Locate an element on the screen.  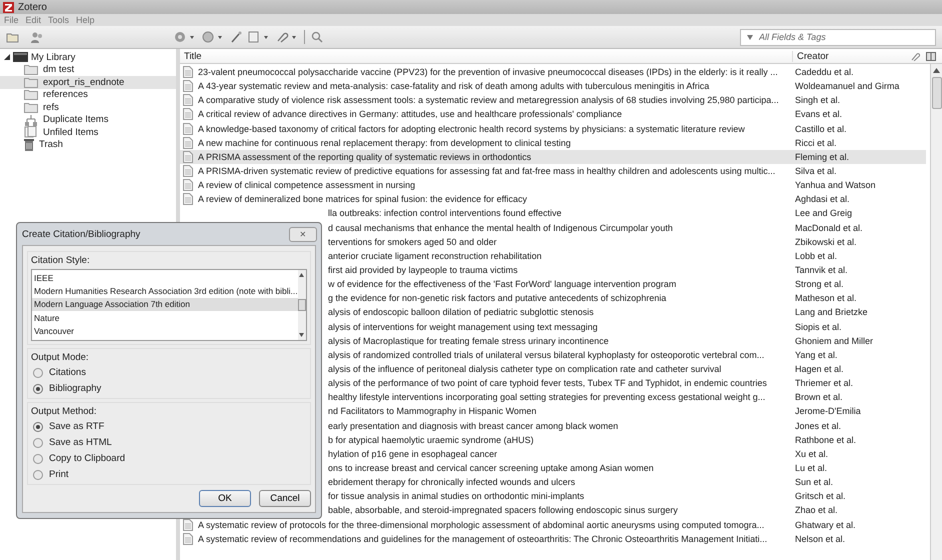
item-creator: Ghatwary et al. is located at coordinates (825, 525).